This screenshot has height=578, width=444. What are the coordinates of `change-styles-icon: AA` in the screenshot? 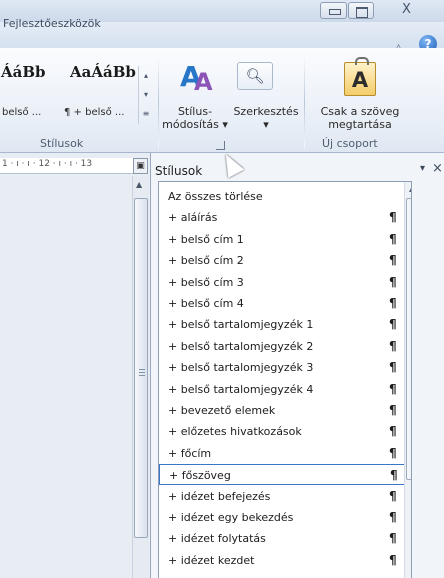 It's located at (196, 78).